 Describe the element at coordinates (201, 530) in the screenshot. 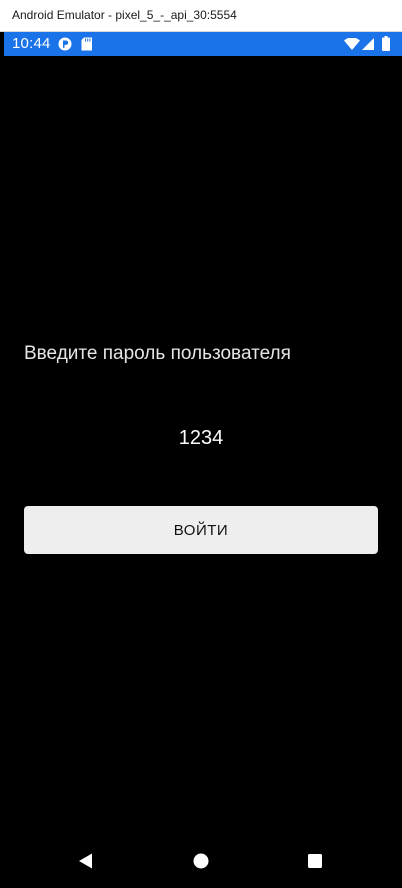

I see `login-button: ВОЙТИ` at that location.